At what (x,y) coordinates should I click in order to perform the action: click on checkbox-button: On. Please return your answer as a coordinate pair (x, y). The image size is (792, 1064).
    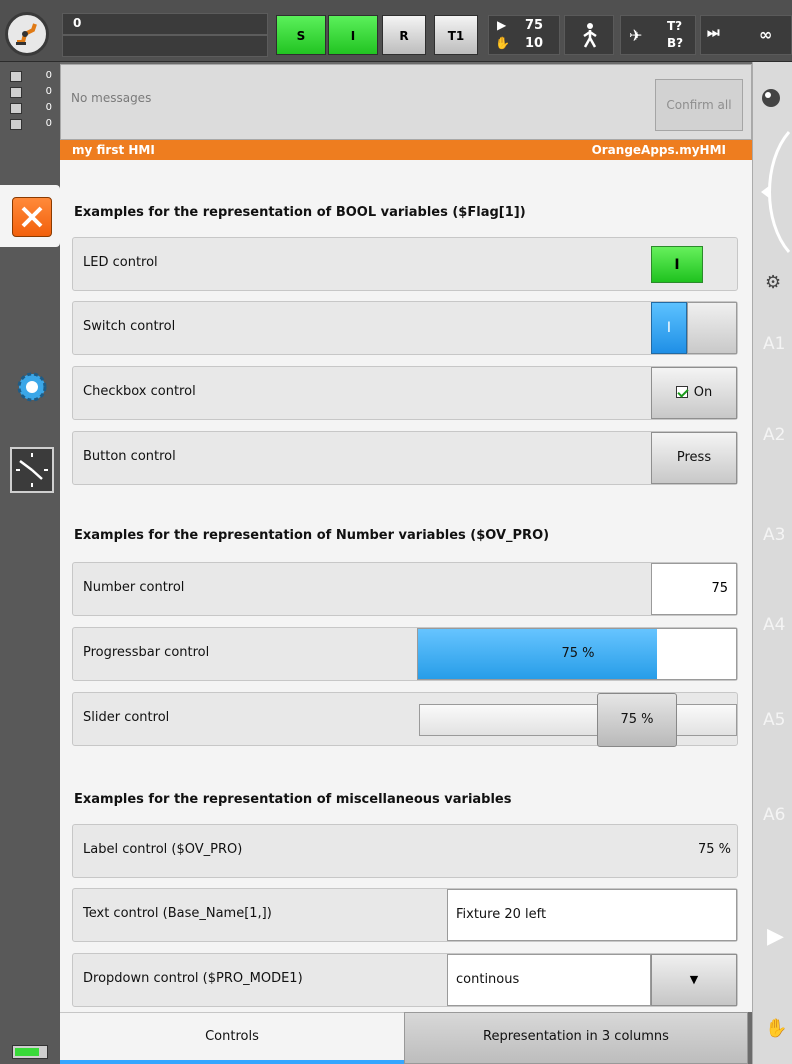
    Looking at the image, I should click on (694, 393).